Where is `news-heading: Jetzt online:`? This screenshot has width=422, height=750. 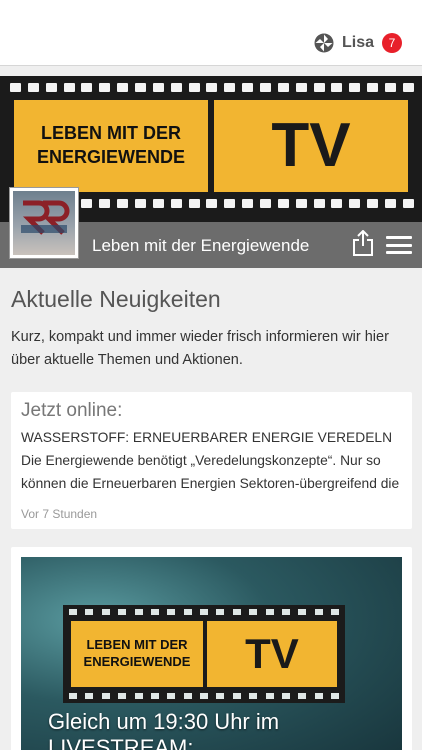 news-heading: Jetzt online: is located at coordinates (72, 410).